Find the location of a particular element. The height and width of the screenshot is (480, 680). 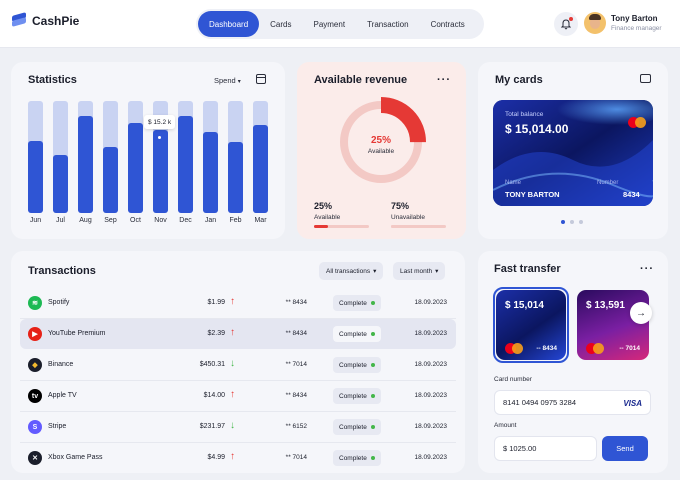

card-name-label: Name is located at coordinates (513, 183).